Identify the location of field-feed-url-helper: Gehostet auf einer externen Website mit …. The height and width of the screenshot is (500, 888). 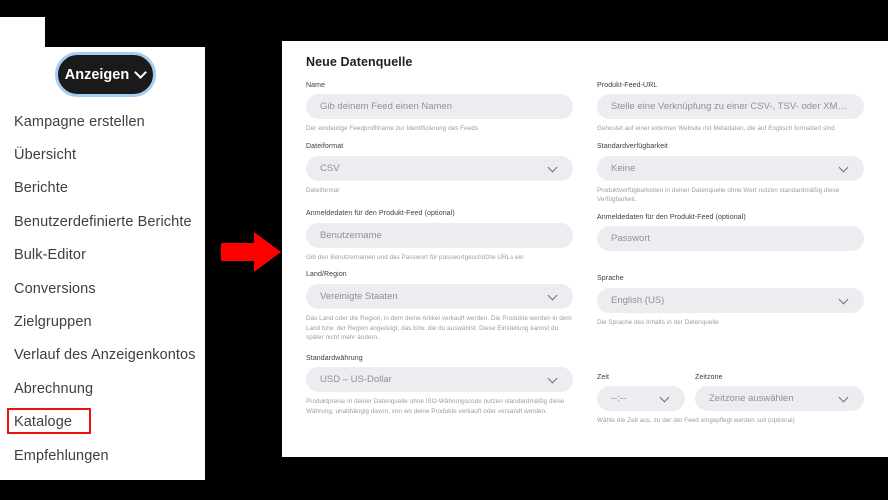
(716, 129).